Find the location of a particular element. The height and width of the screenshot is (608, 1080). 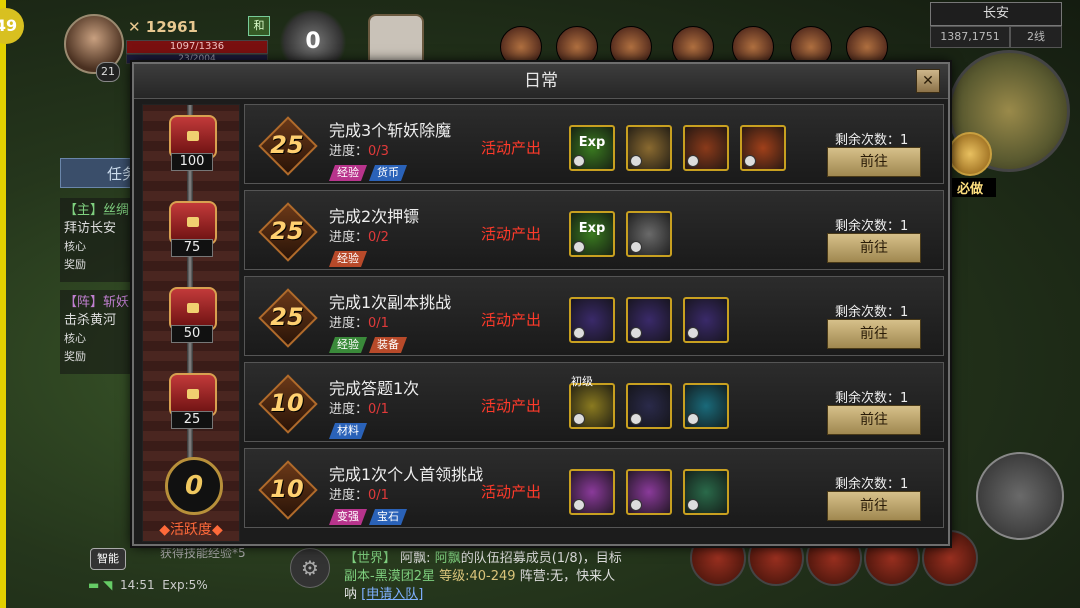

auto-button: 智能 is located at coordinates (108, 559).